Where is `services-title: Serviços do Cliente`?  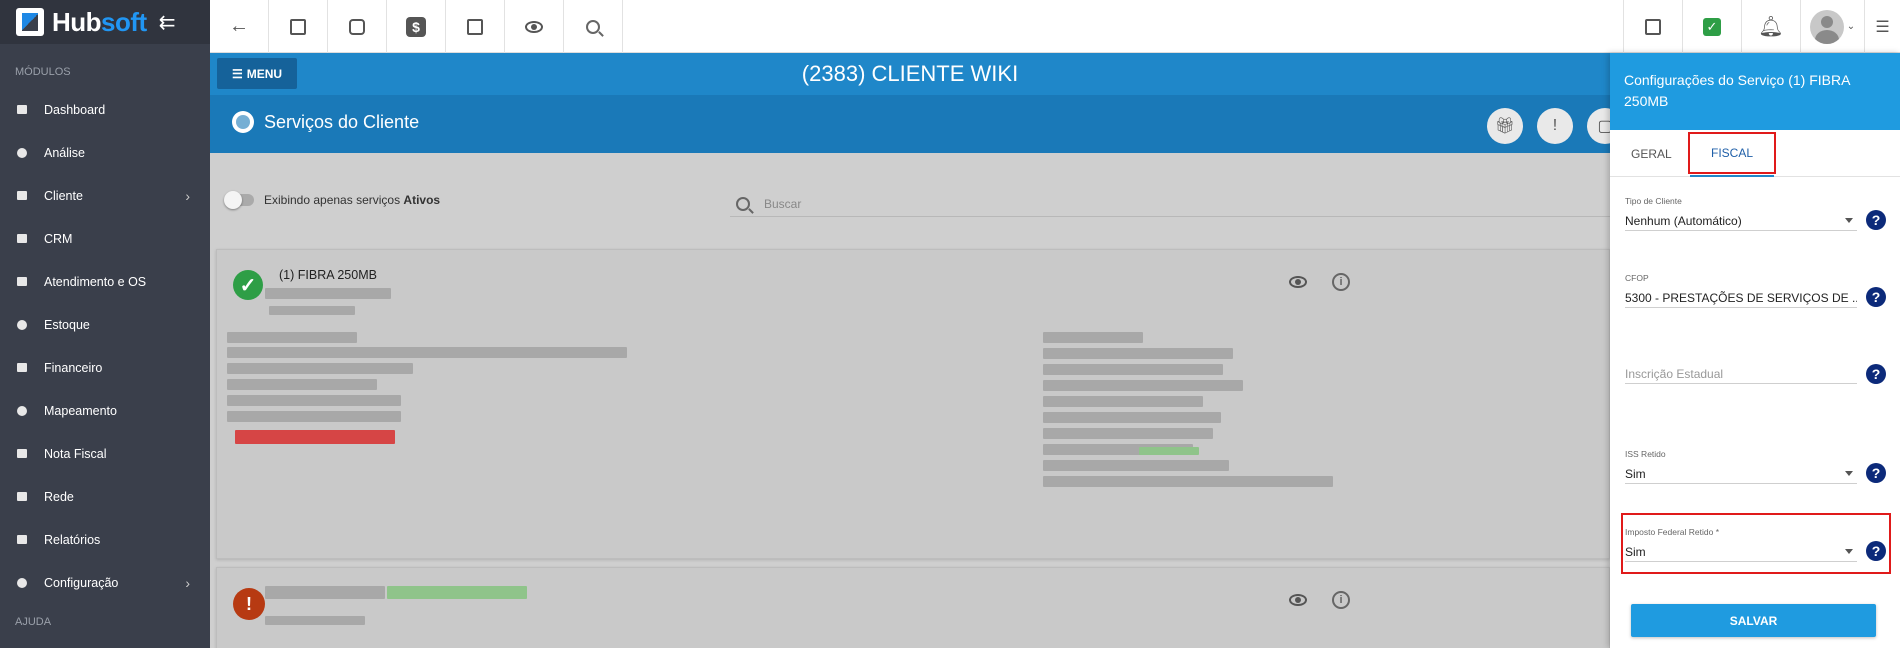
services-title: Serviços do Cliente is located at coordinates (325, 122).